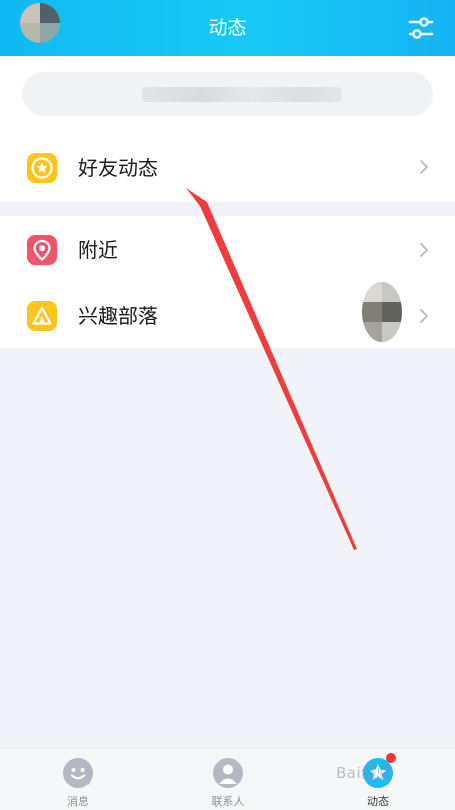  Describe the element at coordinates (42, 316) in the screenshot. I see `tent-icon` at that location.